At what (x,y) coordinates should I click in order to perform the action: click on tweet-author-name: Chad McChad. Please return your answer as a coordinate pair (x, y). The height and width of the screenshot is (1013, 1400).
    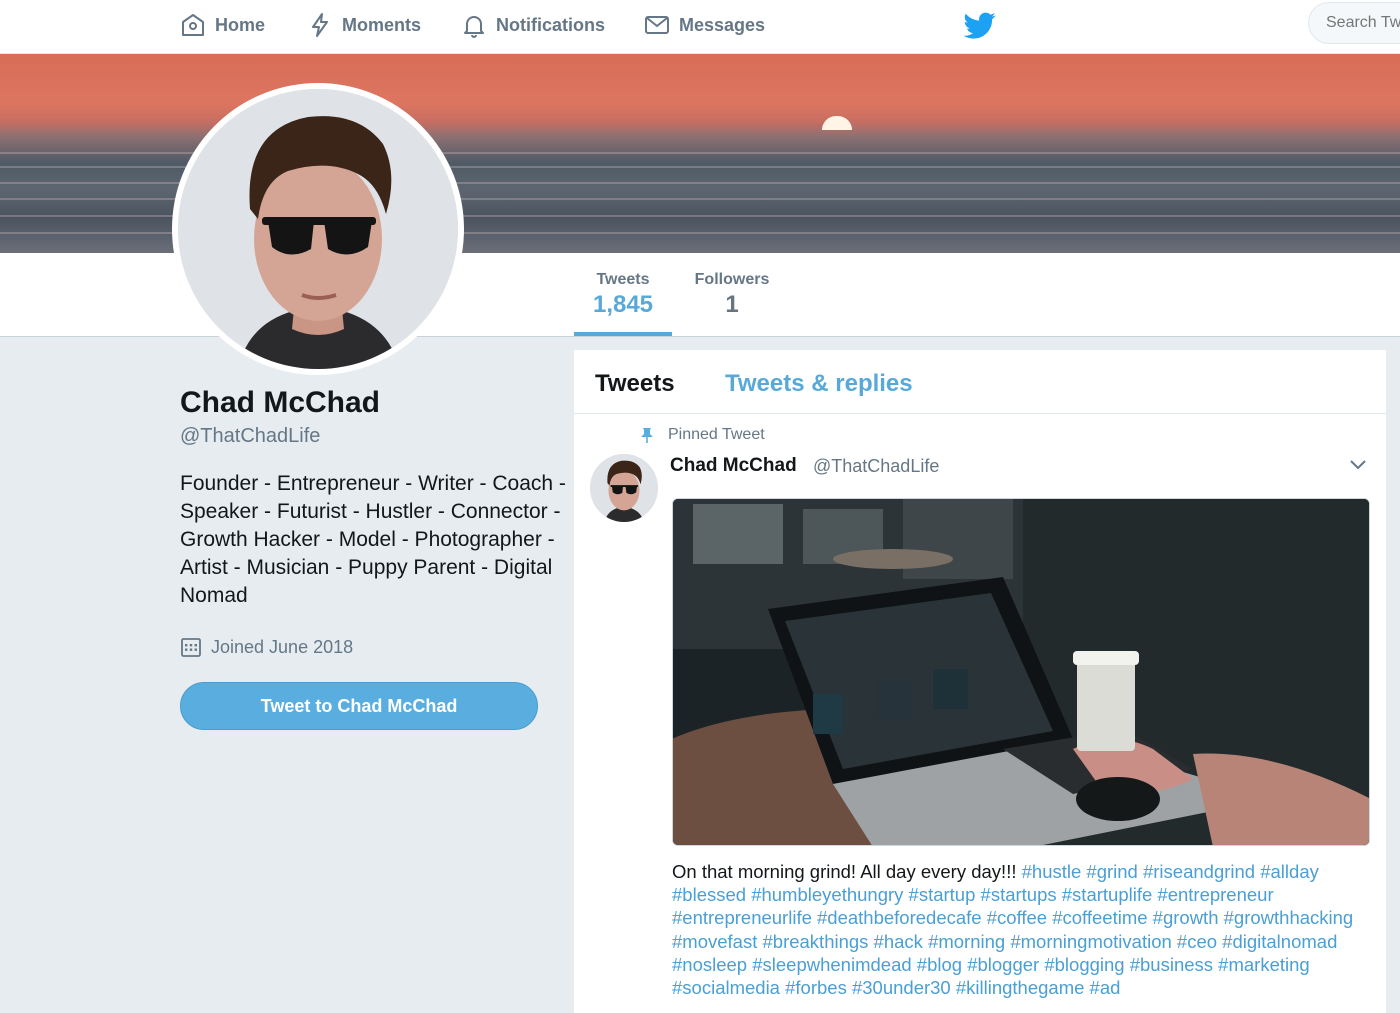
    Looking at the image, I should click on (733, 466).